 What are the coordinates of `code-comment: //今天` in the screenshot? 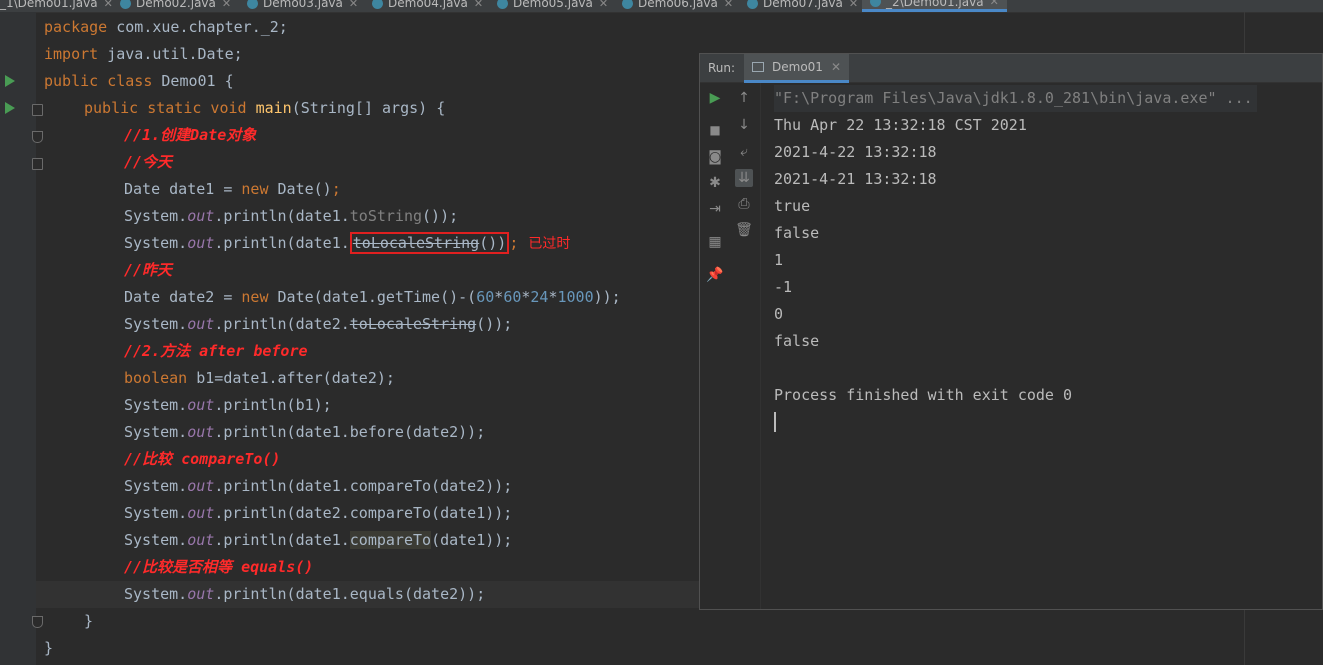 It's located at (148, 162).